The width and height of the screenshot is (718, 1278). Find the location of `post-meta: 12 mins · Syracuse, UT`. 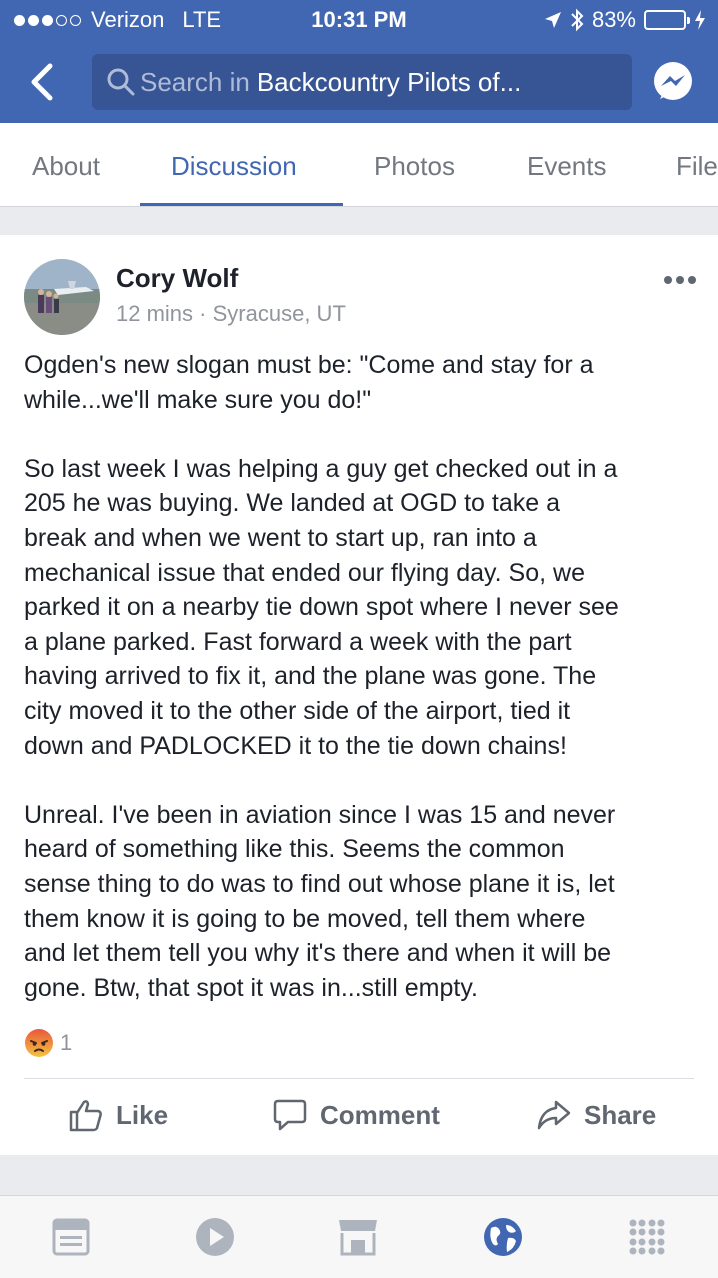

post-meta: 12 mins · Syracuse, UT is located at coordinates (231, 314).